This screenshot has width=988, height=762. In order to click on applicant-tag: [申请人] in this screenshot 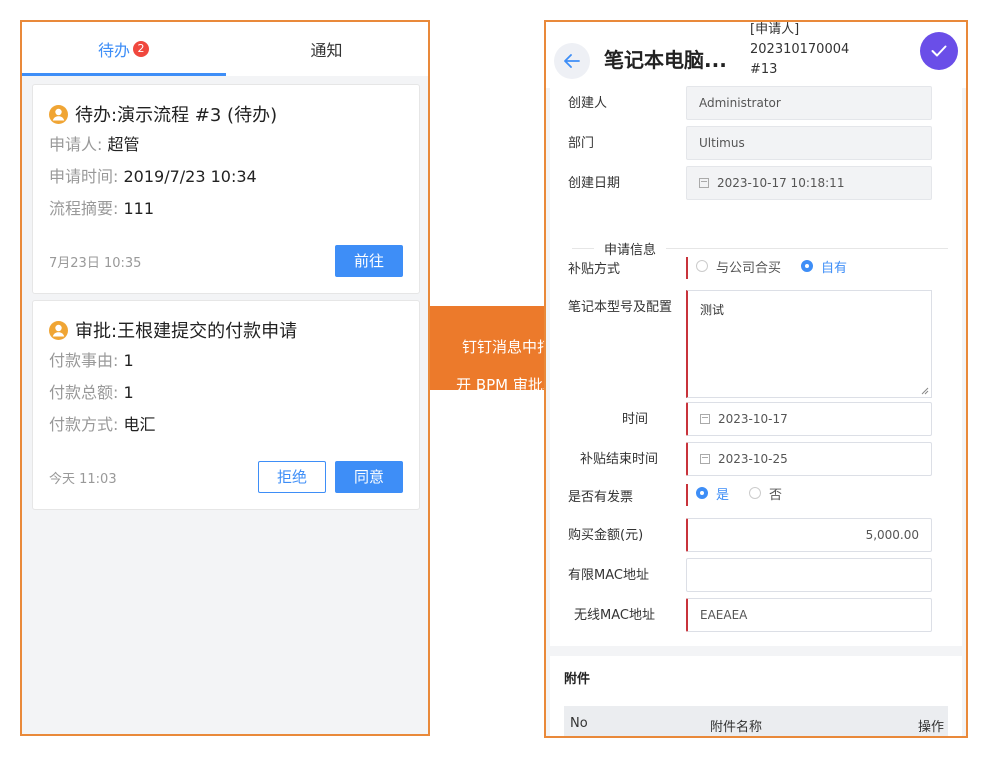, I will do `click(775, 29)`.